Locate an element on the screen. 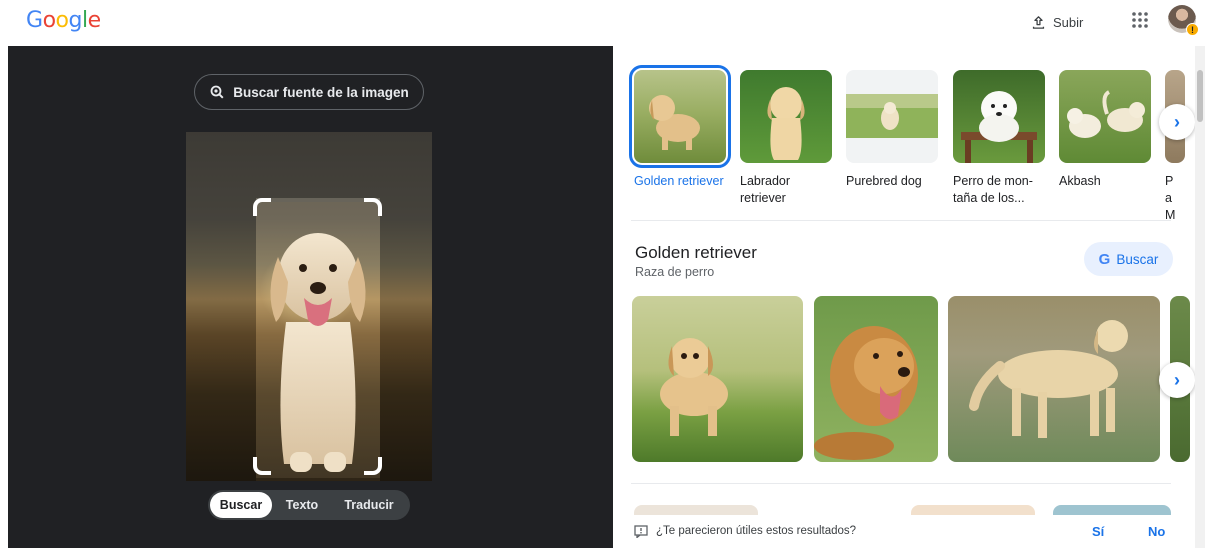  scrollbar is located at coordinates (1200, 297).